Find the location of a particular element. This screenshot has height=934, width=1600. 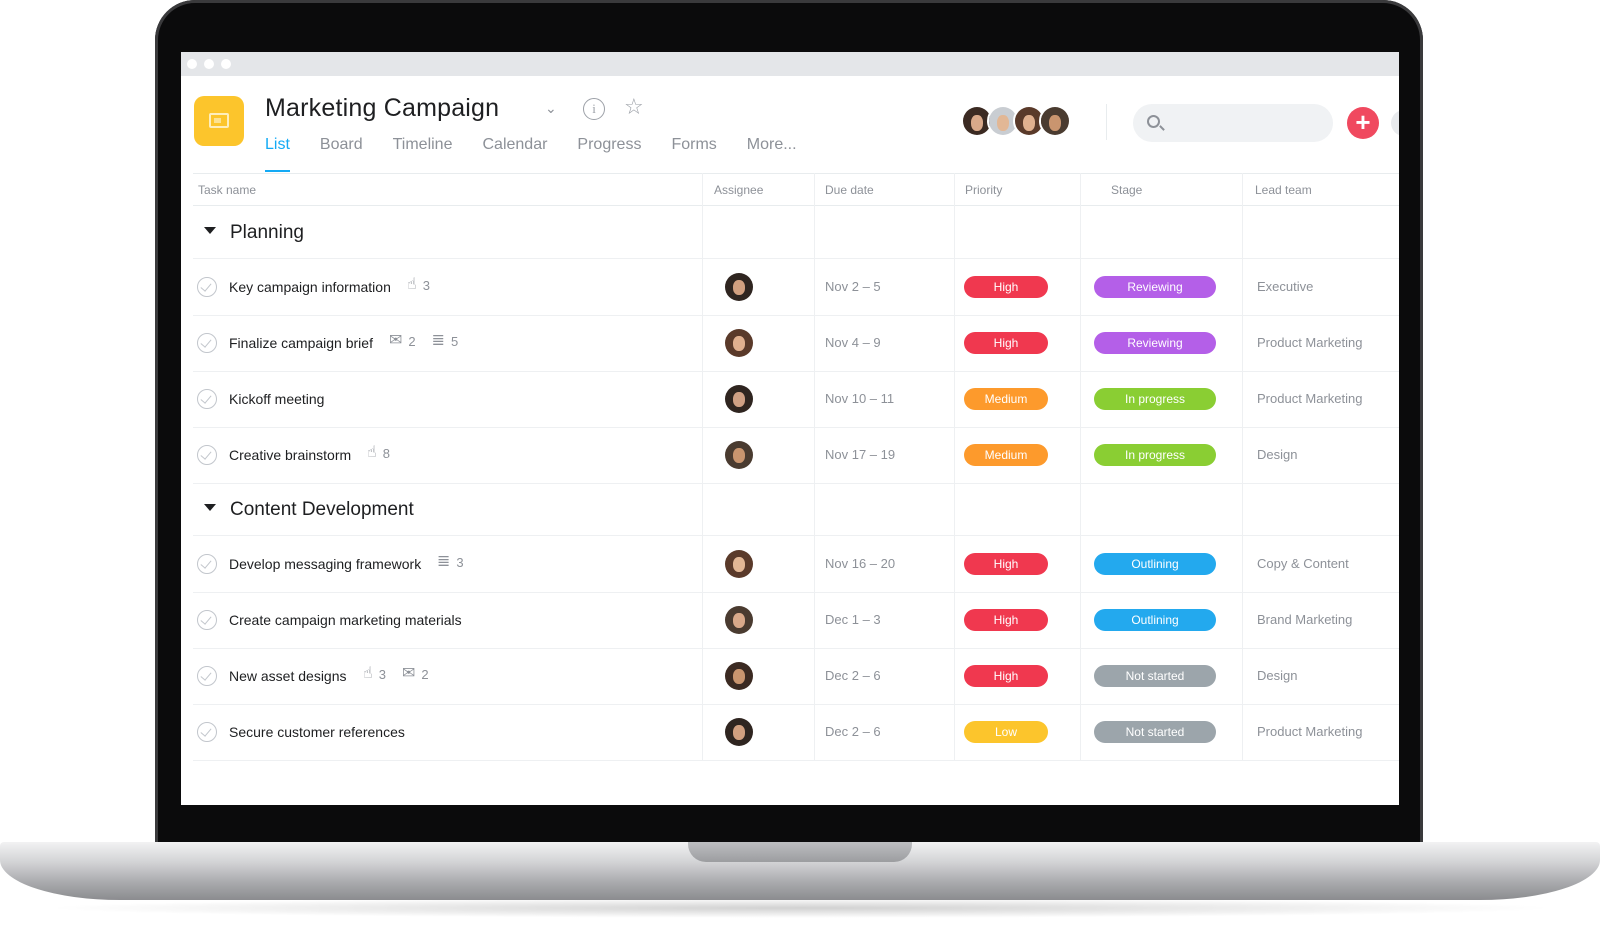

task-meta: ≣ 3 is located at coordinates (455, 562).